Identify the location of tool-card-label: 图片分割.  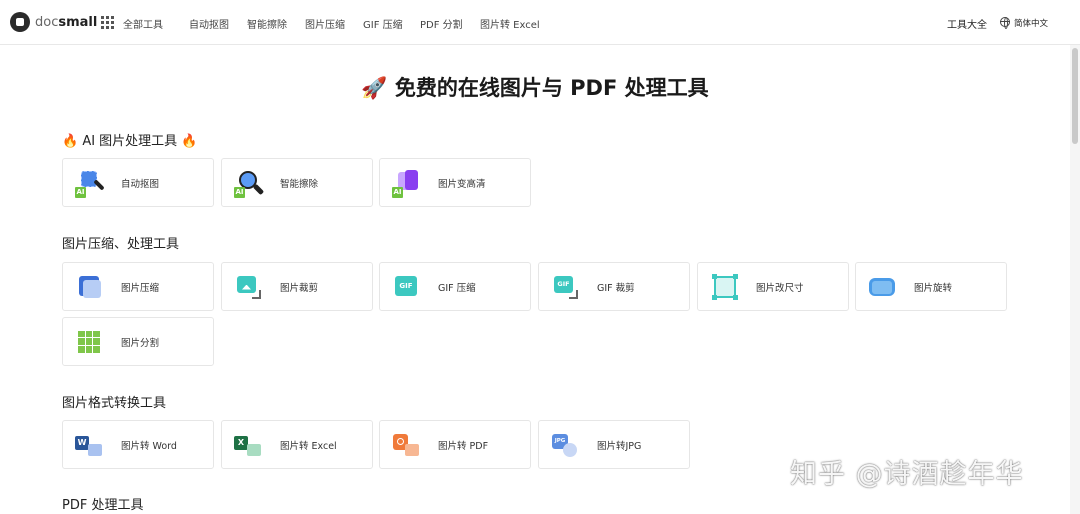
(140, 343).